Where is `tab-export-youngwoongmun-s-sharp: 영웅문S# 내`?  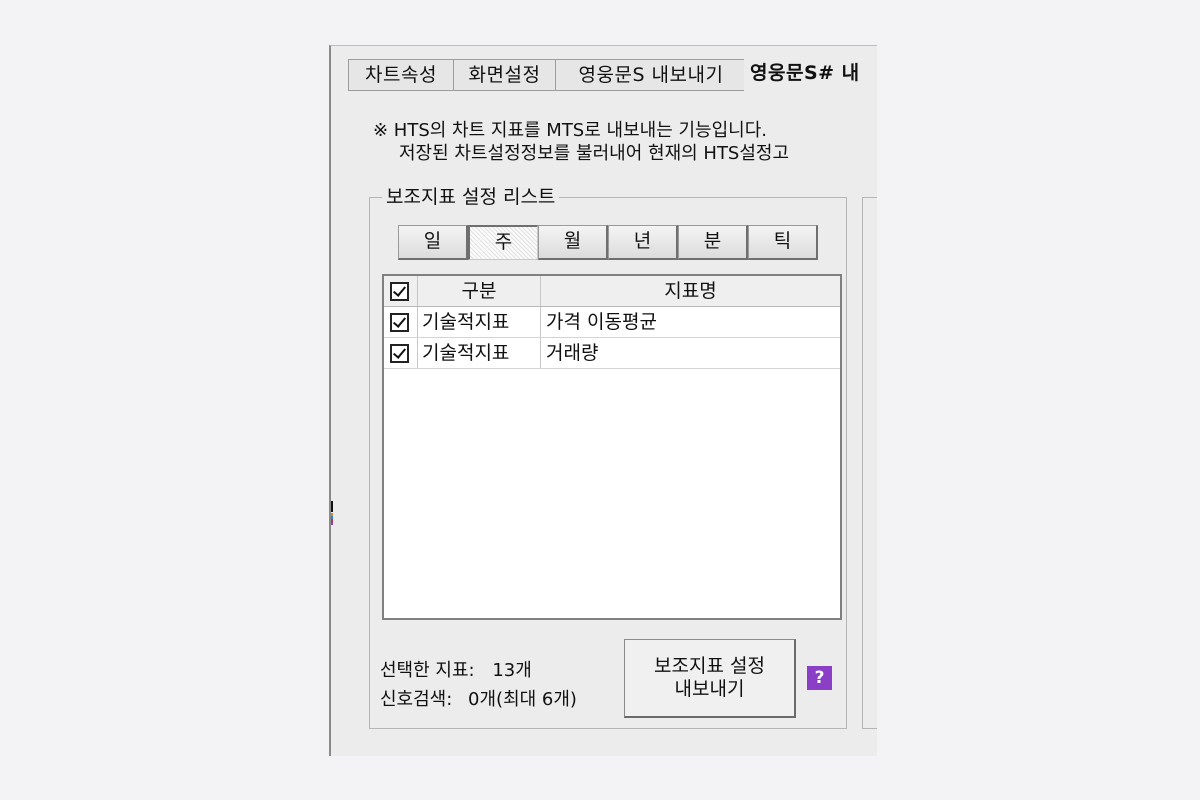
tab-export-youngwoongmun-s-sharp: 영웅문S# 내 is located at coordinates (810, 75).